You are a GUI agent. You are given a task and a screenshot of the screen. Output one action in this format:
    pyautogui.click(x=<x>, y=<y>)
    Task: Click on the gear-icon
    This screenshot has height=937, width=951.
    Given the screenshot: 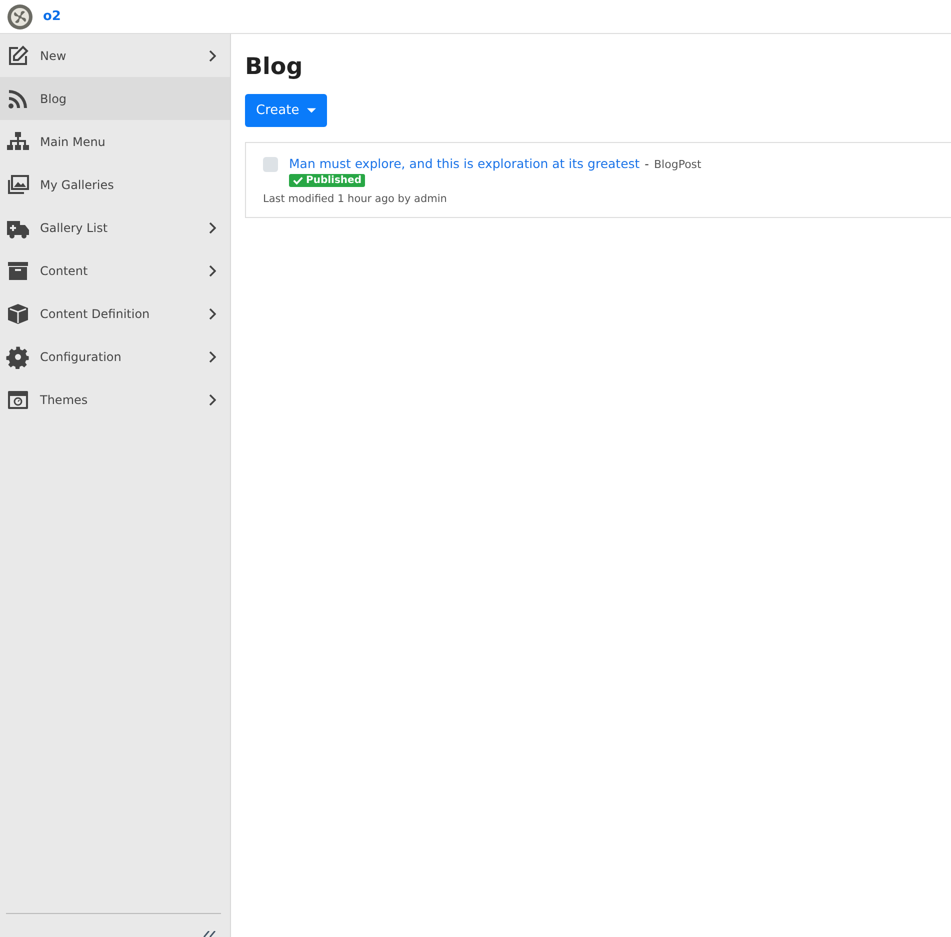 What is the action you would take?
    pyautogui.click(x=18, y=356)
    